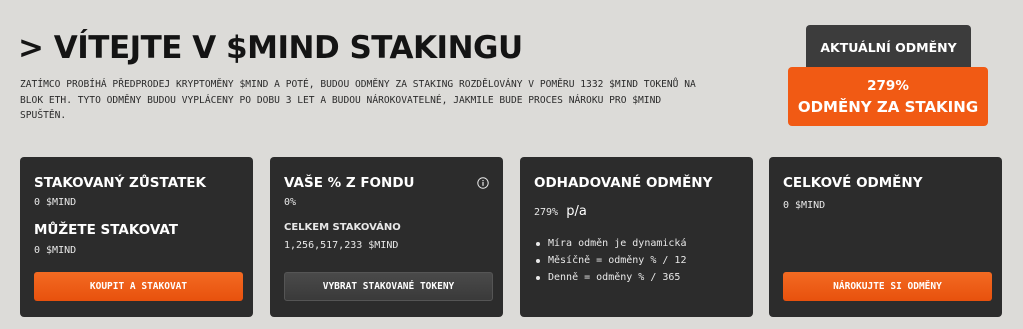 Image resolution: width=1023 pixels, height=329 pixels. I want to click on estimated-rate-unit: p/a, so click(576, 211).